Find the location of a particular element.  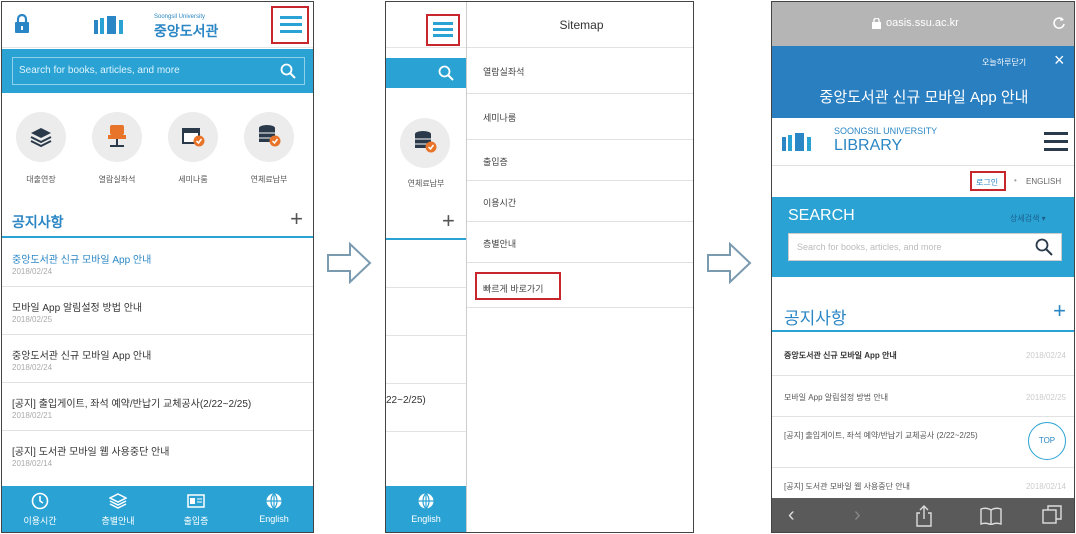

logo-en-text: Soongsil University is located at coordinates (180, 17).